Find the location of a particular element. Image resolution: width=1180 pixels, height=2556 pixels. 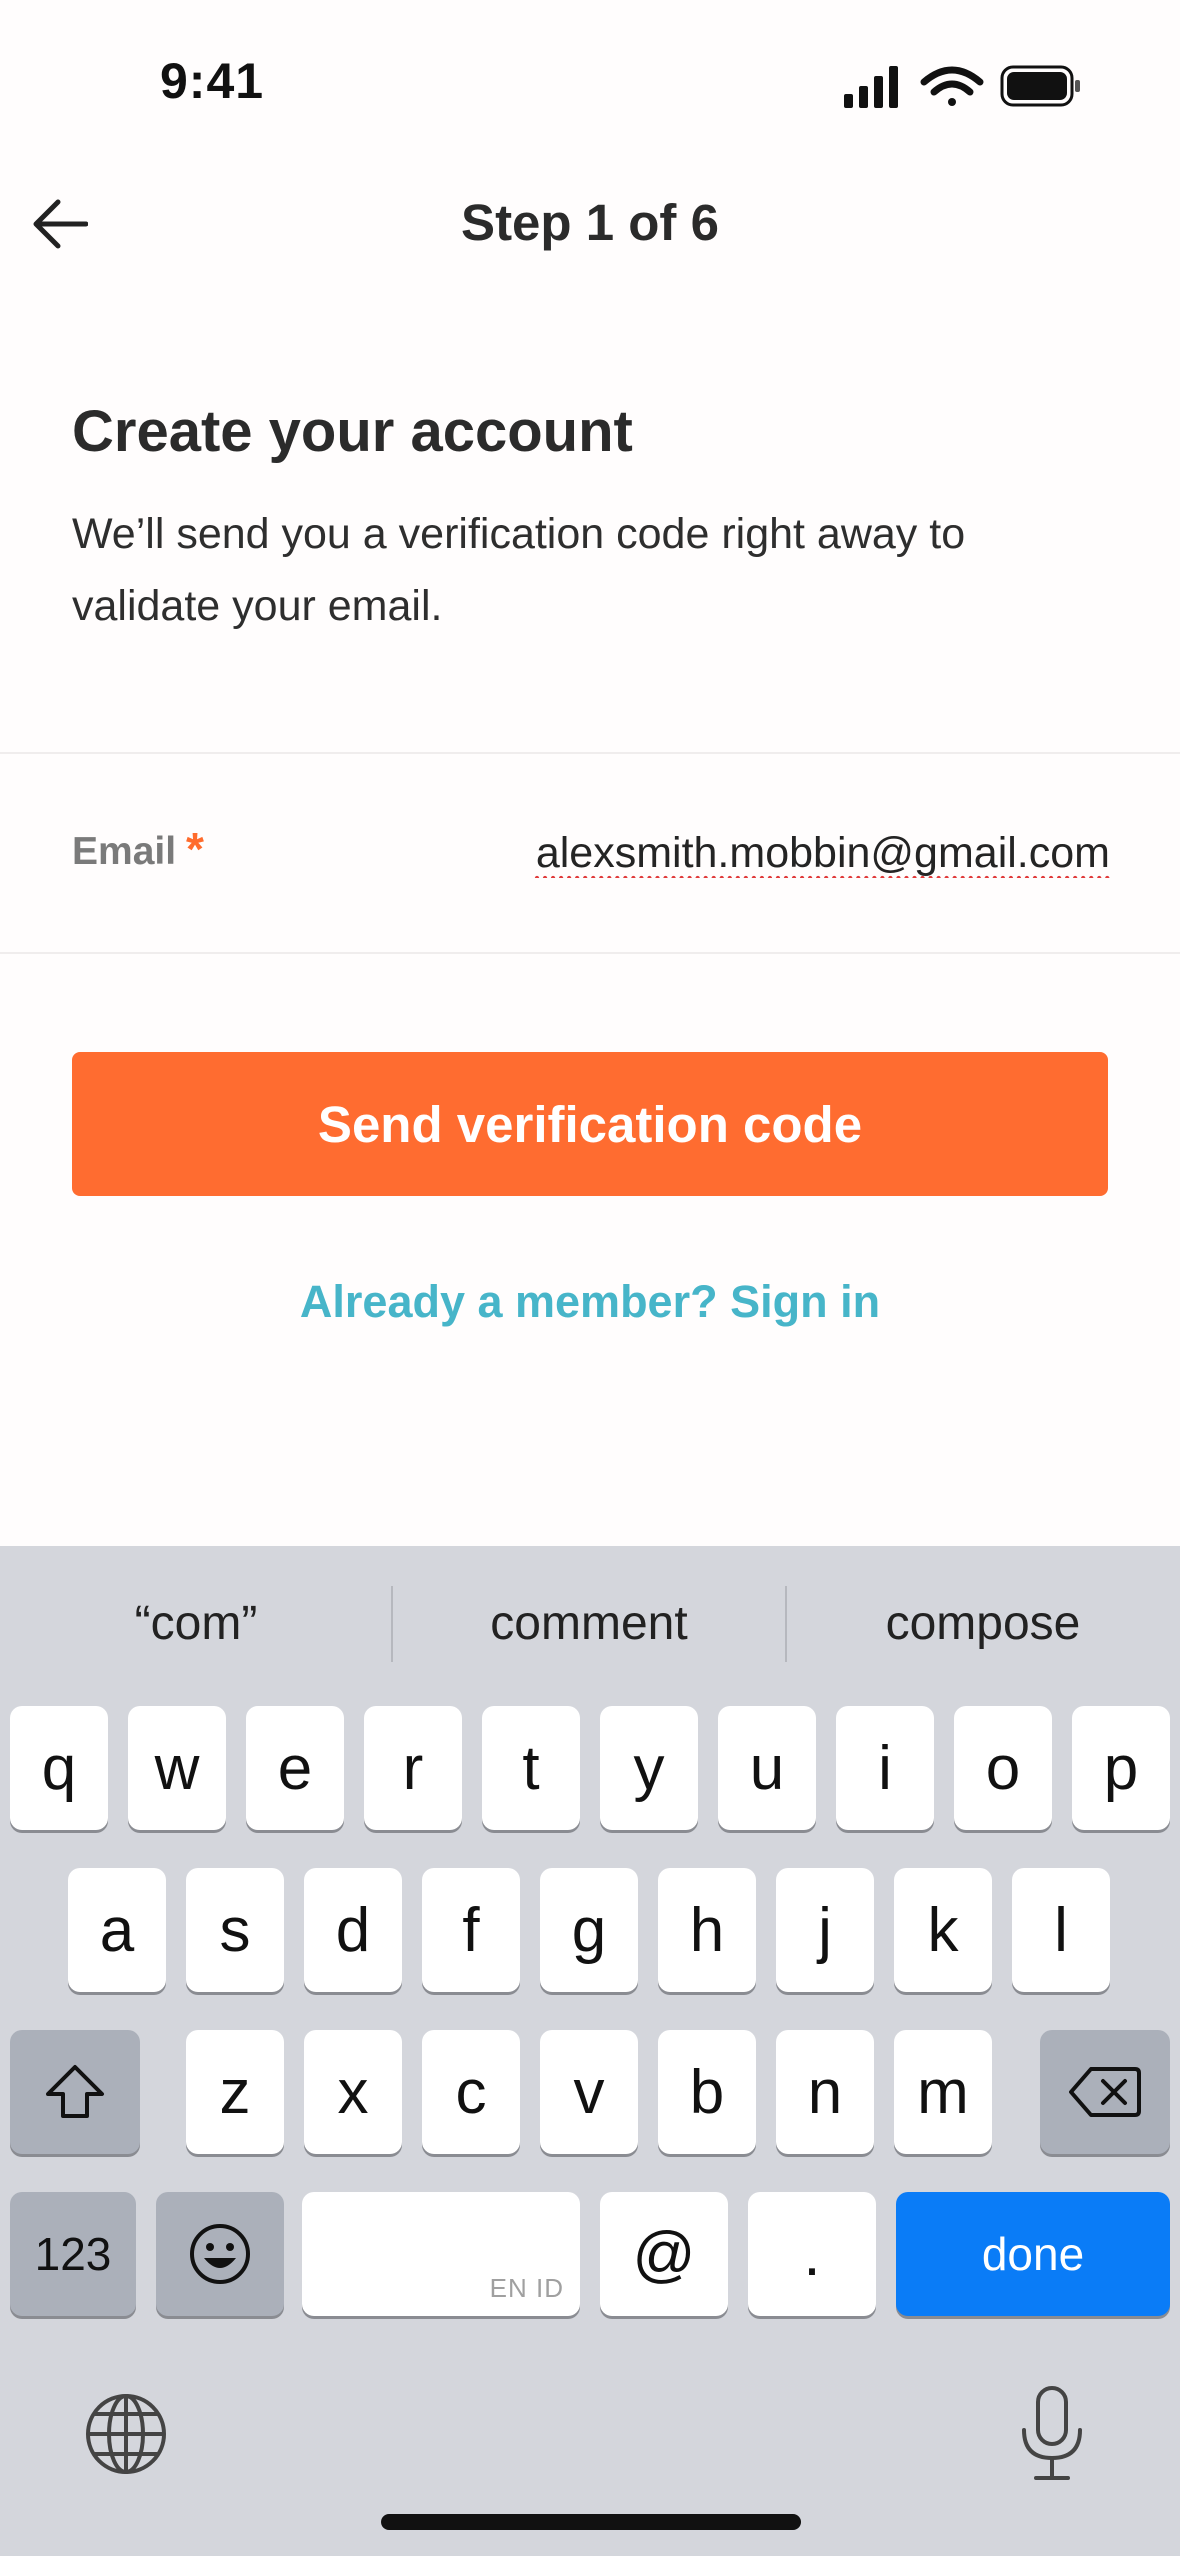

shift-icon is located at coordinates (75, 2091).